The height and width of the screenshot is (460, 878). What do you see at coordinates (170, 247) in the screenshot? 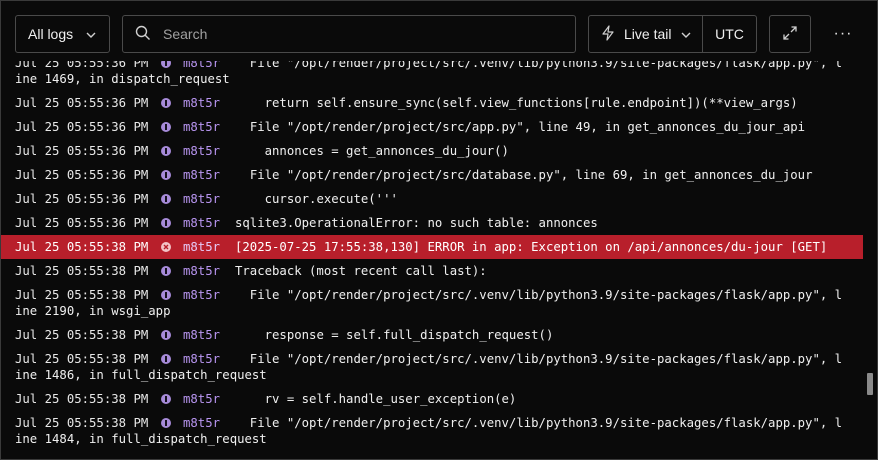
I see `error-level-icon` at bounding box center [170, 247].